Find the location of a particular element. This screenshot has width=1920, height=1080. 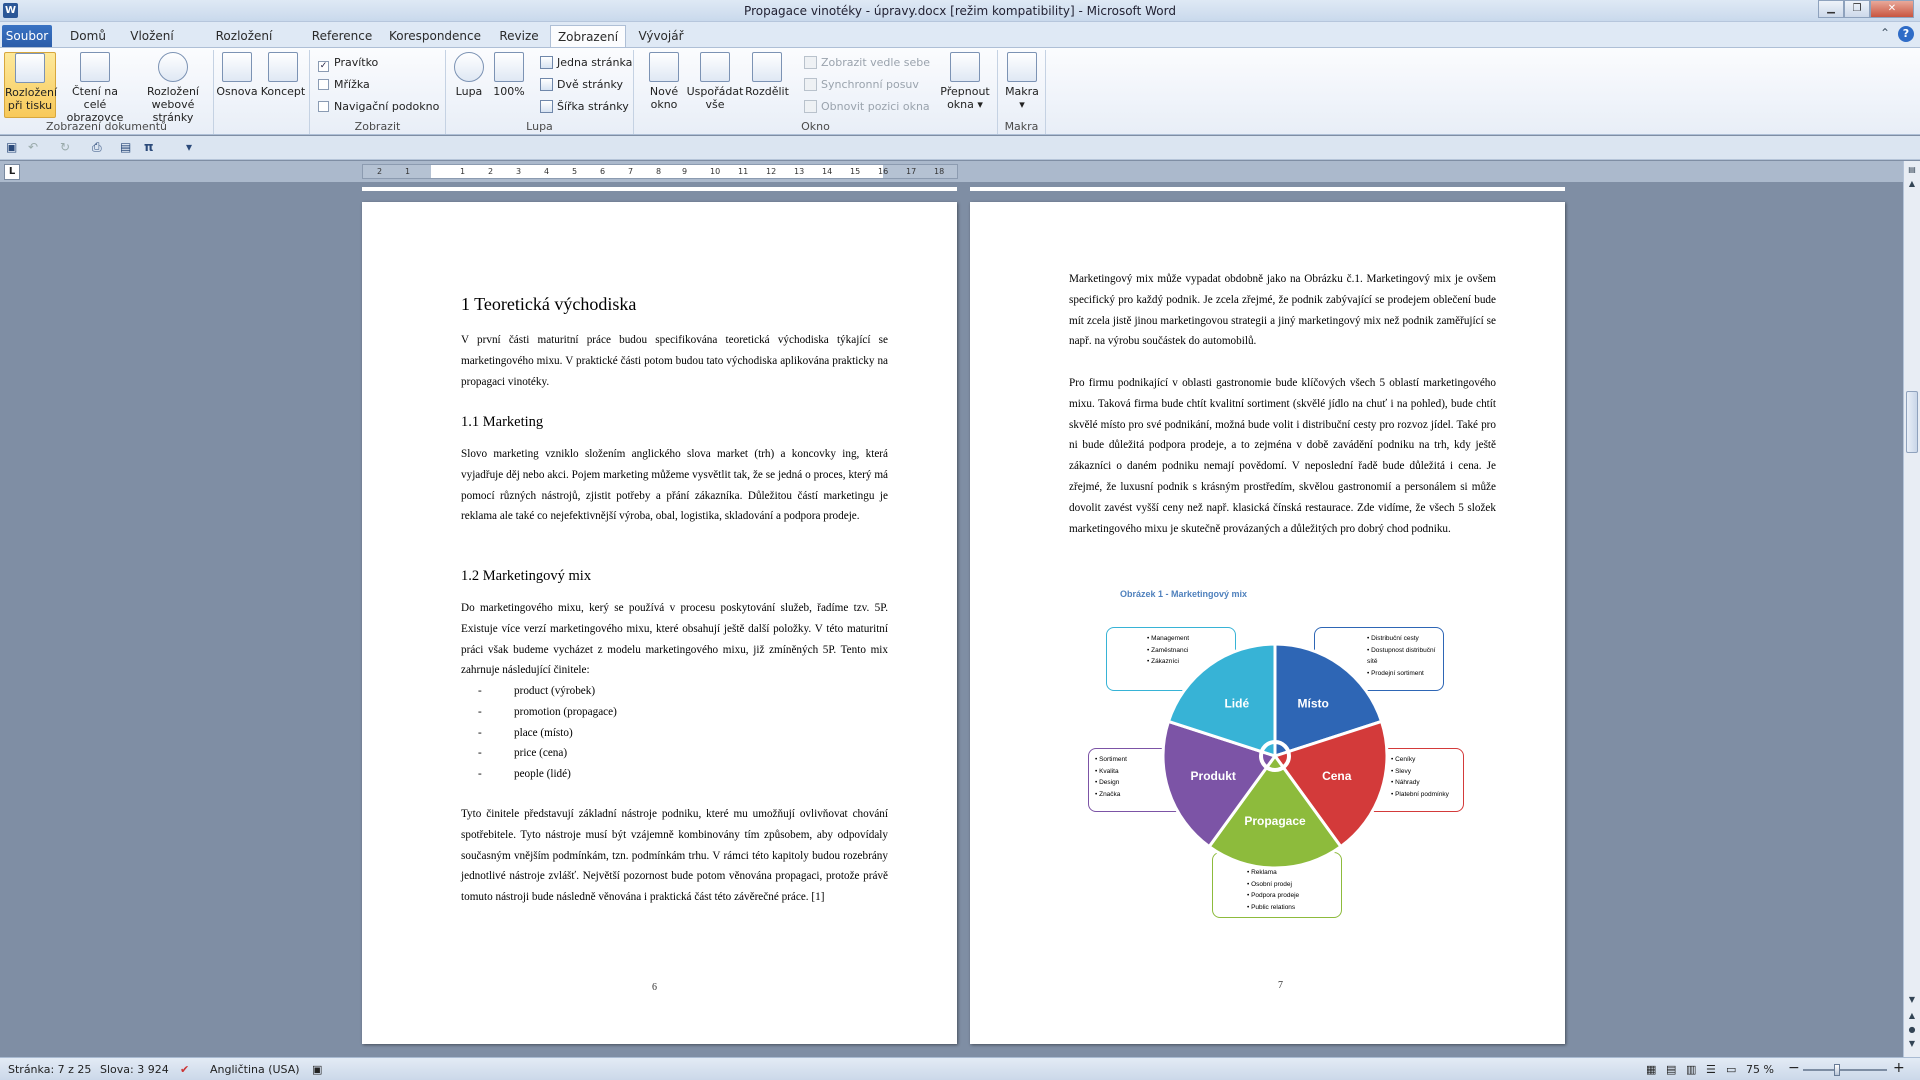

page-number: 7 is located at coordinates (1280, 985).